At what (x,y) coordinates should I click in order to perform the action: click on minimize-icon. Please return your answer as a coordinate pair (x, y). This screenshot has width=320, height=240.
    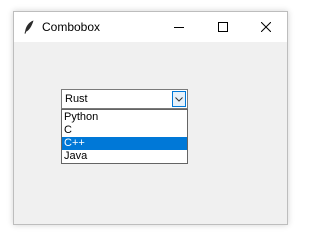
    Looking at the image, I should click on (179, 27).